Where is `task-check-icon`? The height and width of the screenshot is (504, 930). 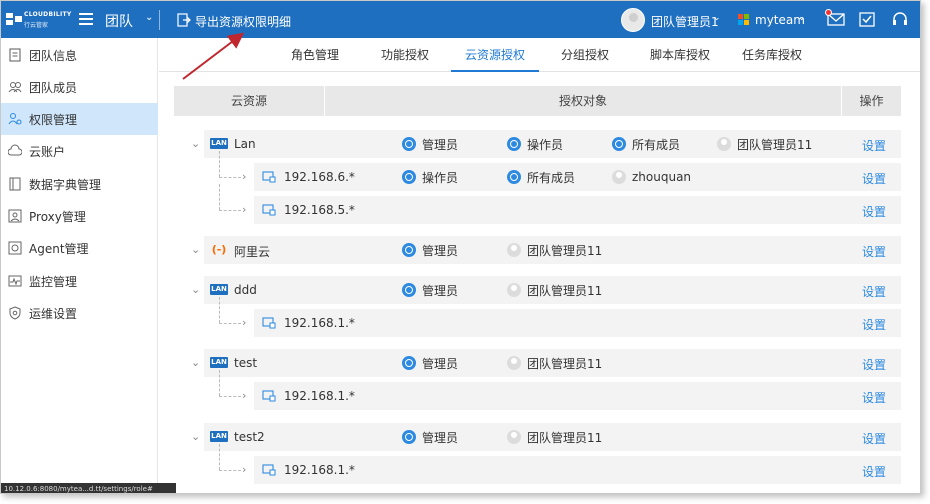 task-check-icon is located at coordinates (867, 19).